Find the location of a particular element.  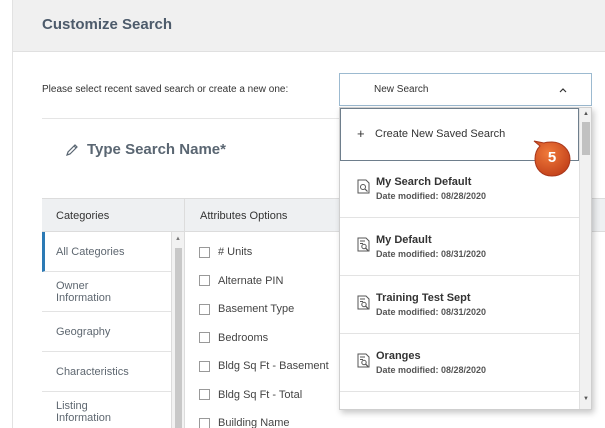

saved-search-name: My Default is located at coordinates (404, 240).